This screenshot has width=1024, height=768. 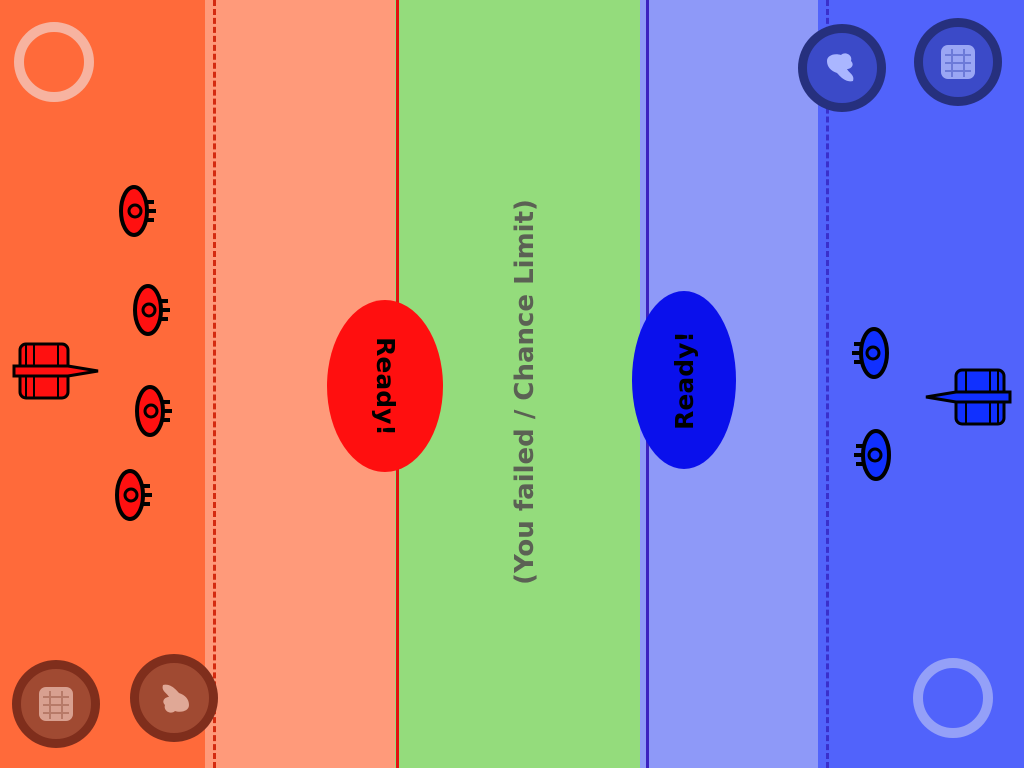 I want to click on red-ready-button: Ready!, so click(x=385, y=386).